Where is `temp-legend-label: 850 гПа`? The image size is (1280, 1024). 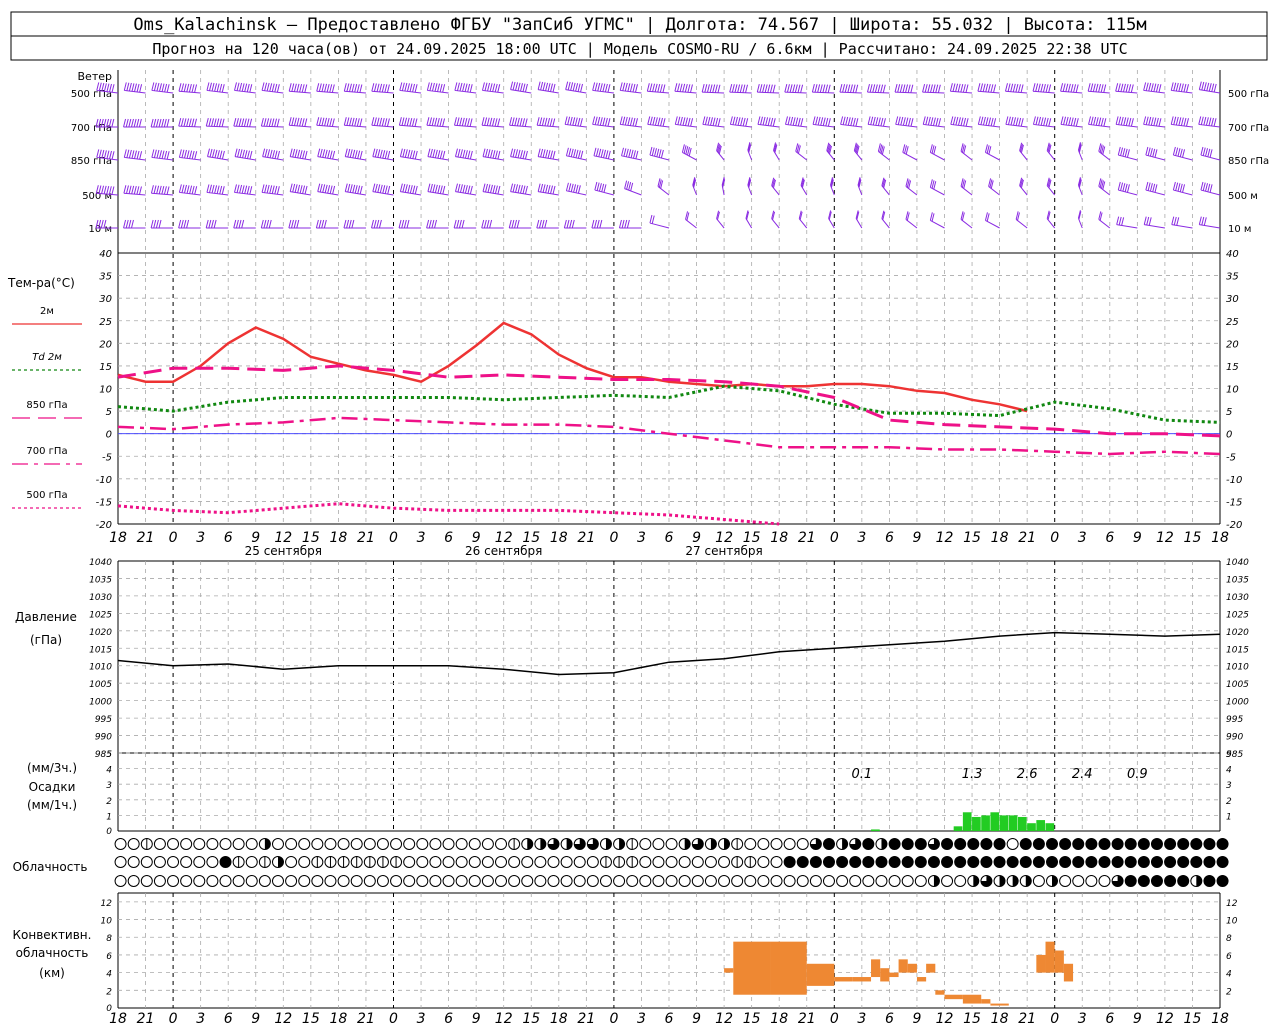 temp-legend-label: 850 гПа is located at coordinates (46, 405).